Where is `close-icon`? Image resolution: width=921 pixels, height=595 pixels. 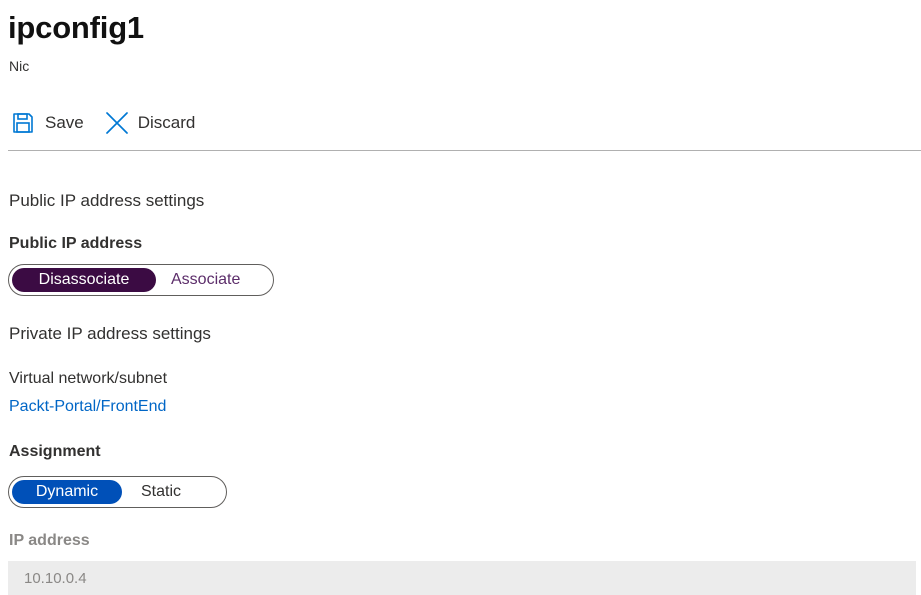 close-icon is located at coordinates (117, 123).